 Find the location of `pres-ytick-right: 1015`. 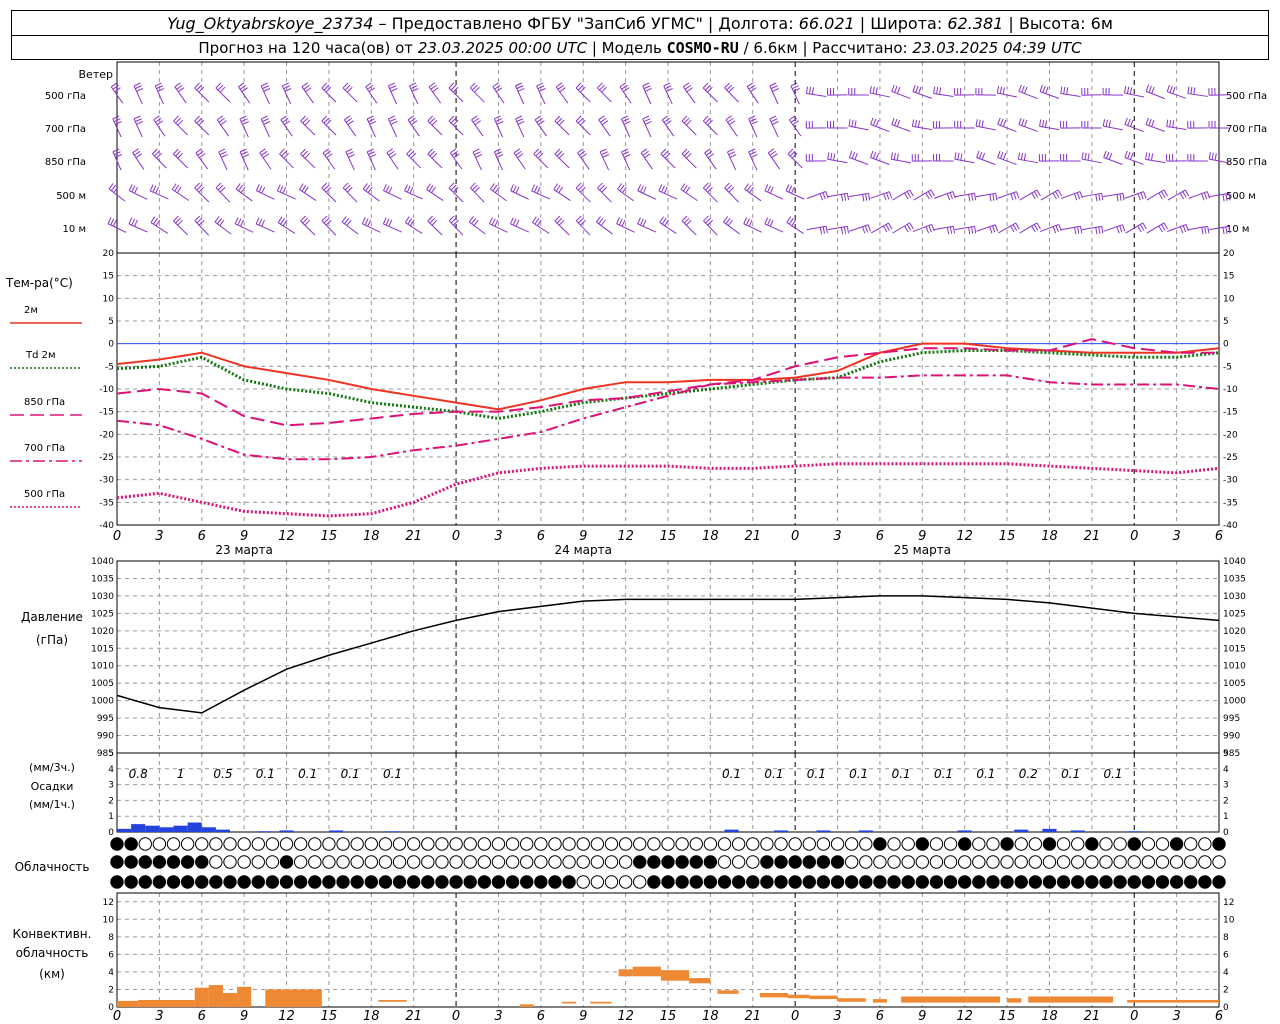

pres-ytick-right: 1015 is located at coordinates (1234, 649).